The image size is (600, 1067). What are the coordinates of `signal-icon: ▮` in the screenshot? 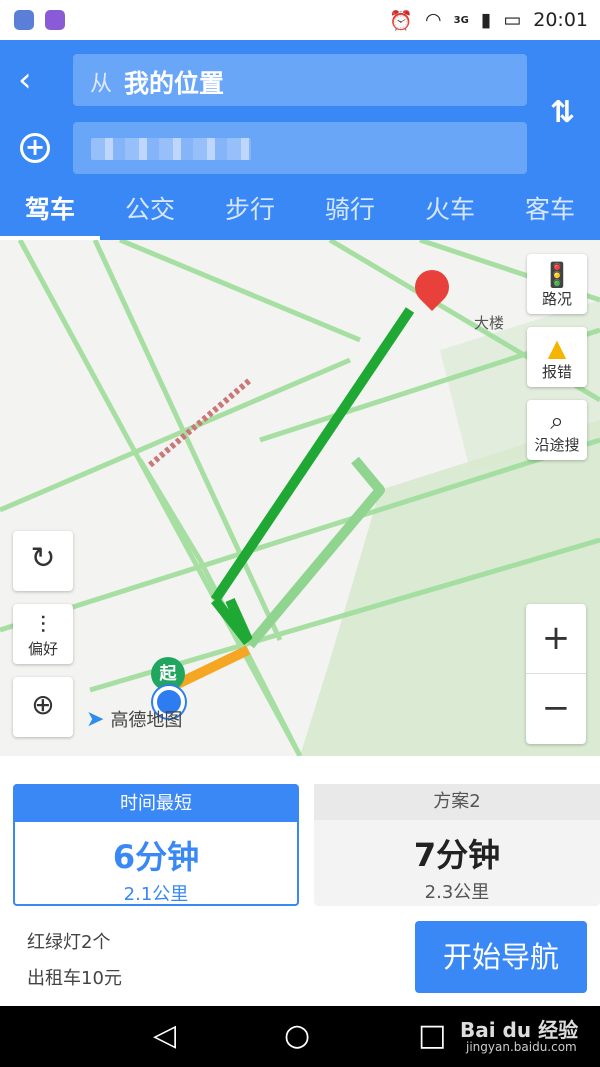 It's located at (486, 20).